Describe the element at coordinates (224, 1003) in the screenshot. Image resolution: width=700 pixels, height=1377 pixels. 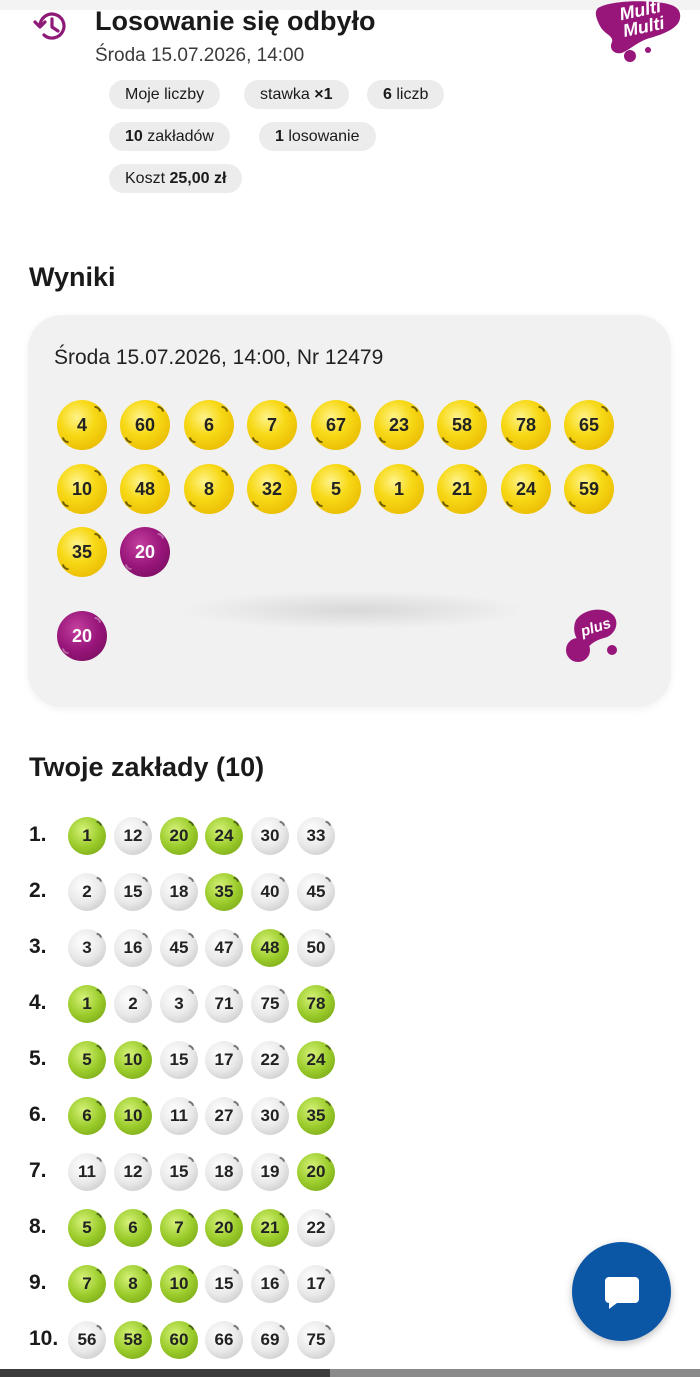
I see `ball-number: 71` at that location.